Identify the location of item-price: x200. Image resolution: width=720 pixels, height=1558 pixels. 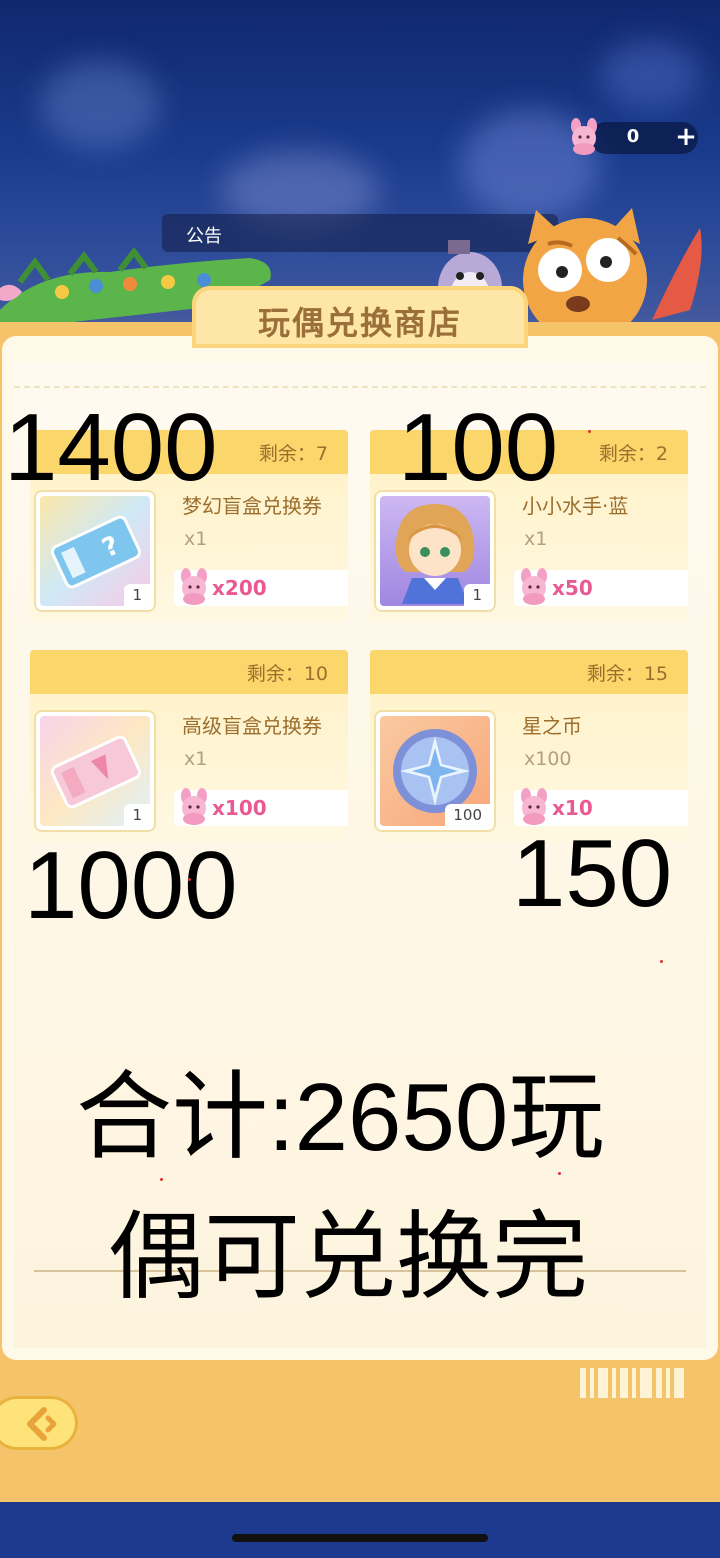
(239, 588).